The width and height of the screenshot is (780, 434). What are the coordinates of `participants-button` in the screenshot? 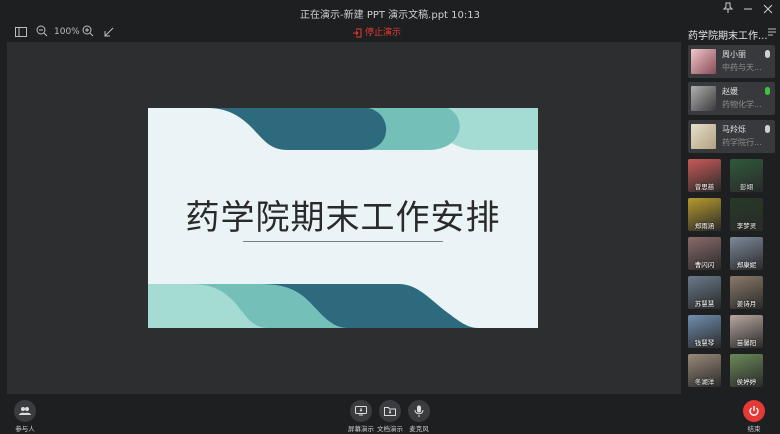 It's located at (25, 411).